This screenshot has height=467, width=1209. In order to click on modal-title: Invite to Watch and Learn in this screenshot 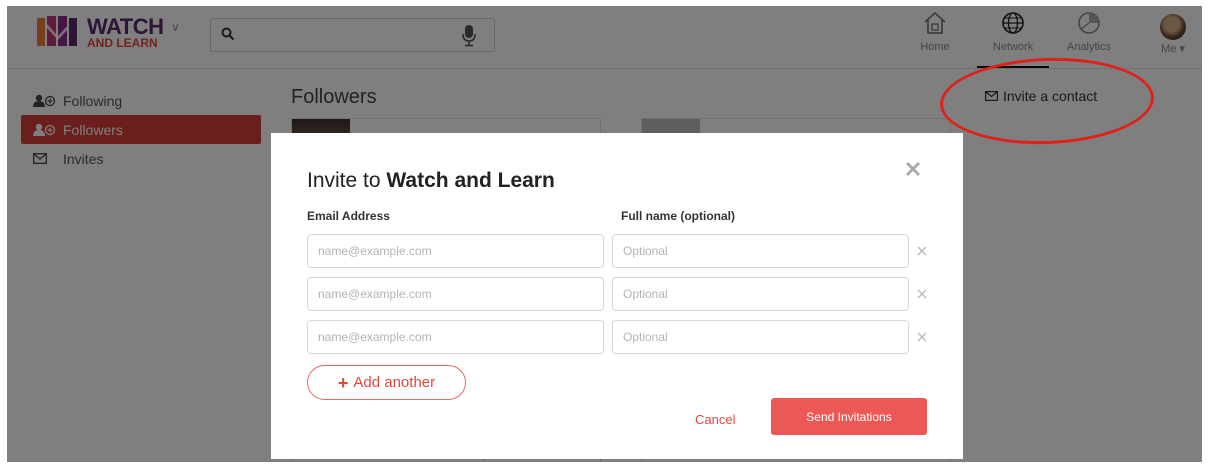, I will do `click(431, 181)`.